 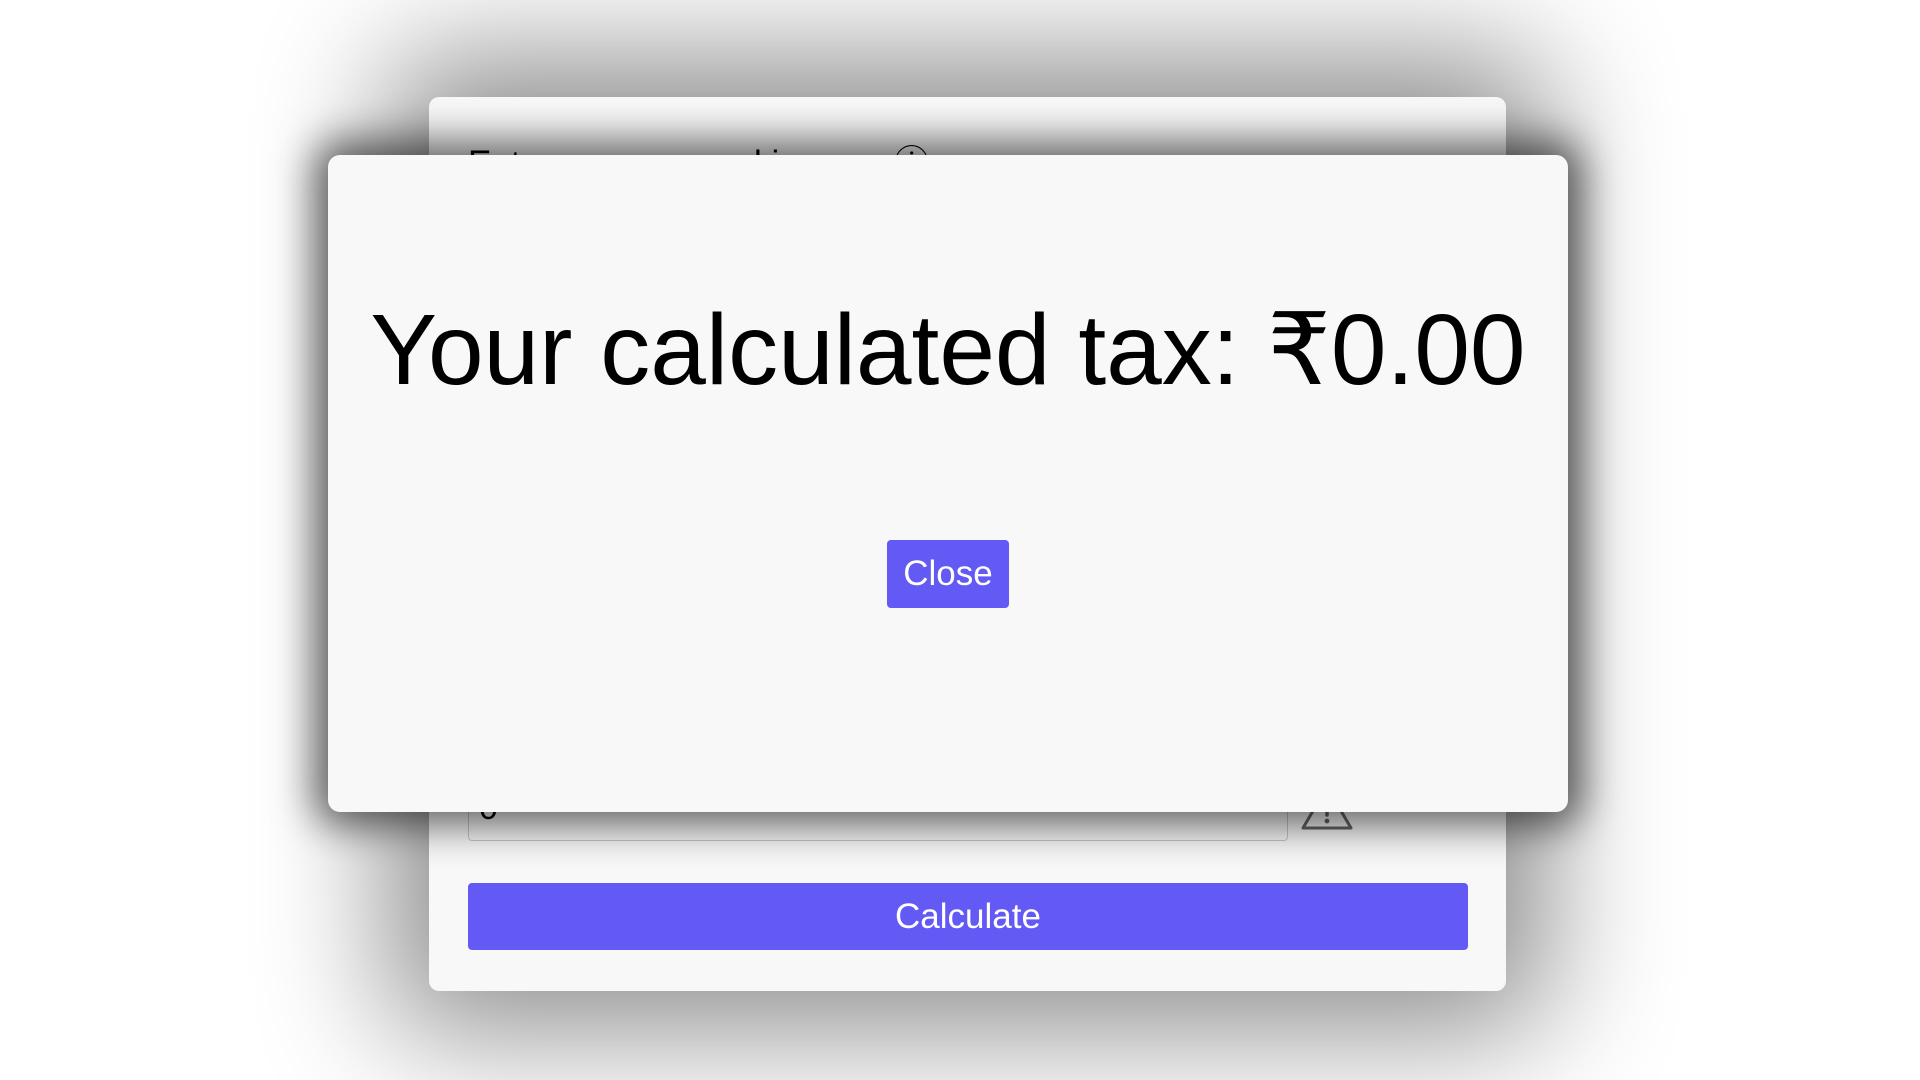 I want to click on calculate-button: Calculate, so click(x=968, y=916).